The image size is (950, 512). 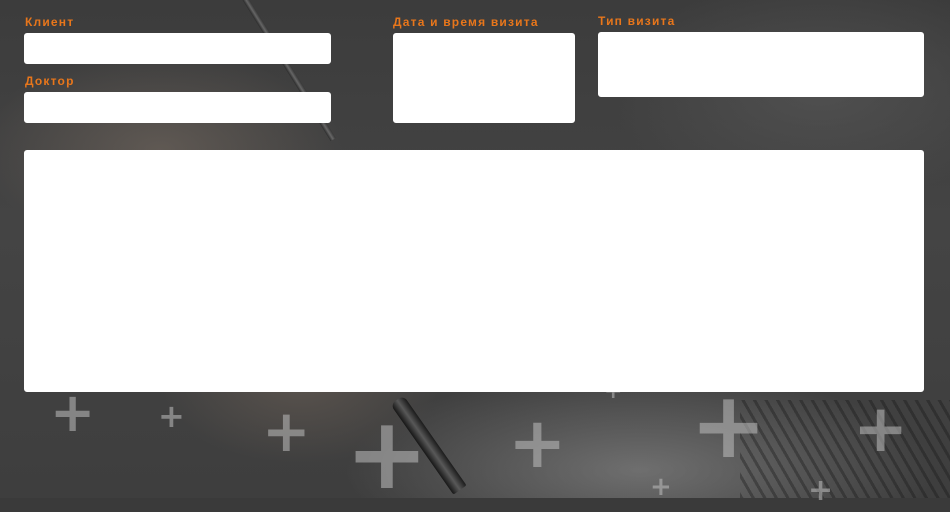 What do you see at coordinates (50, 22) in the screenshot?
I see `client-label: Клиент` at bounding box center [50, 22].